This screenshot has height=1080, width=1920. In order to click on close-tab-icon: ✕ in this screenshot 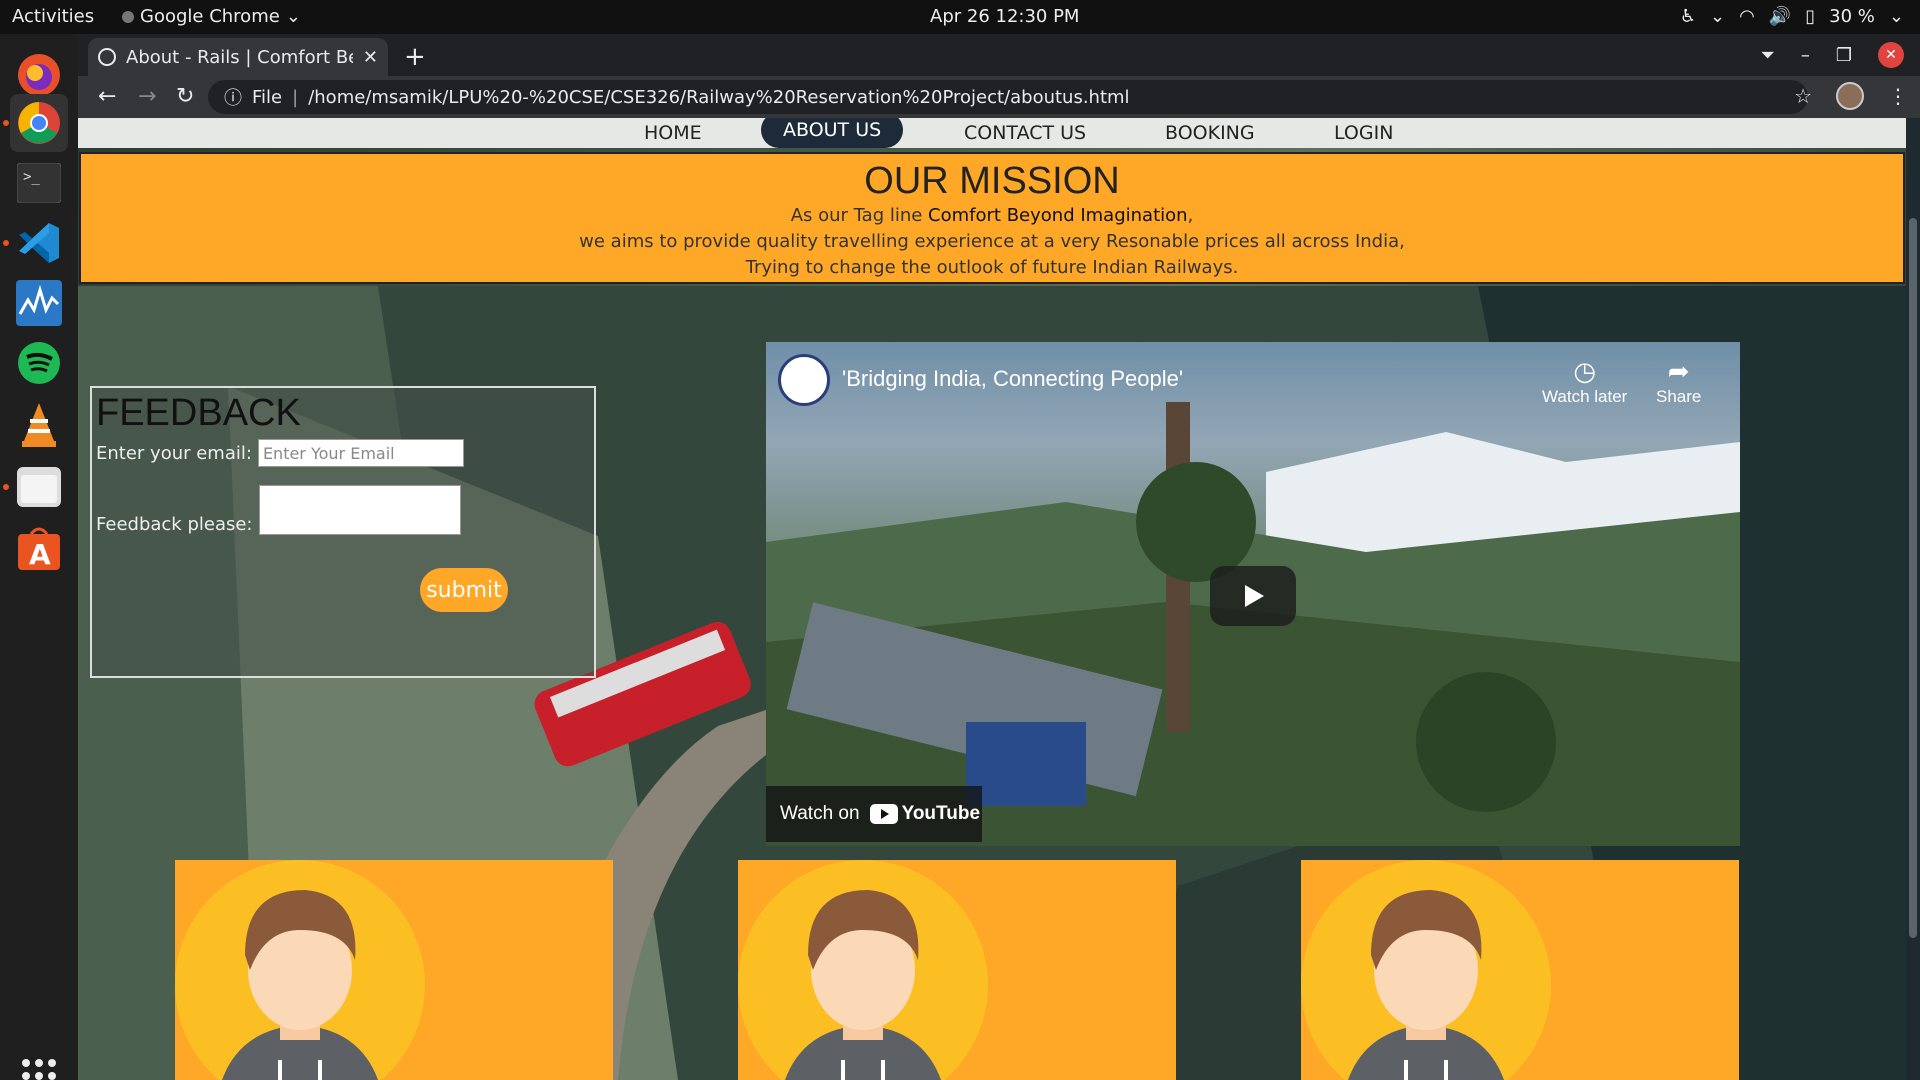, I will do `click(370, 57)`.